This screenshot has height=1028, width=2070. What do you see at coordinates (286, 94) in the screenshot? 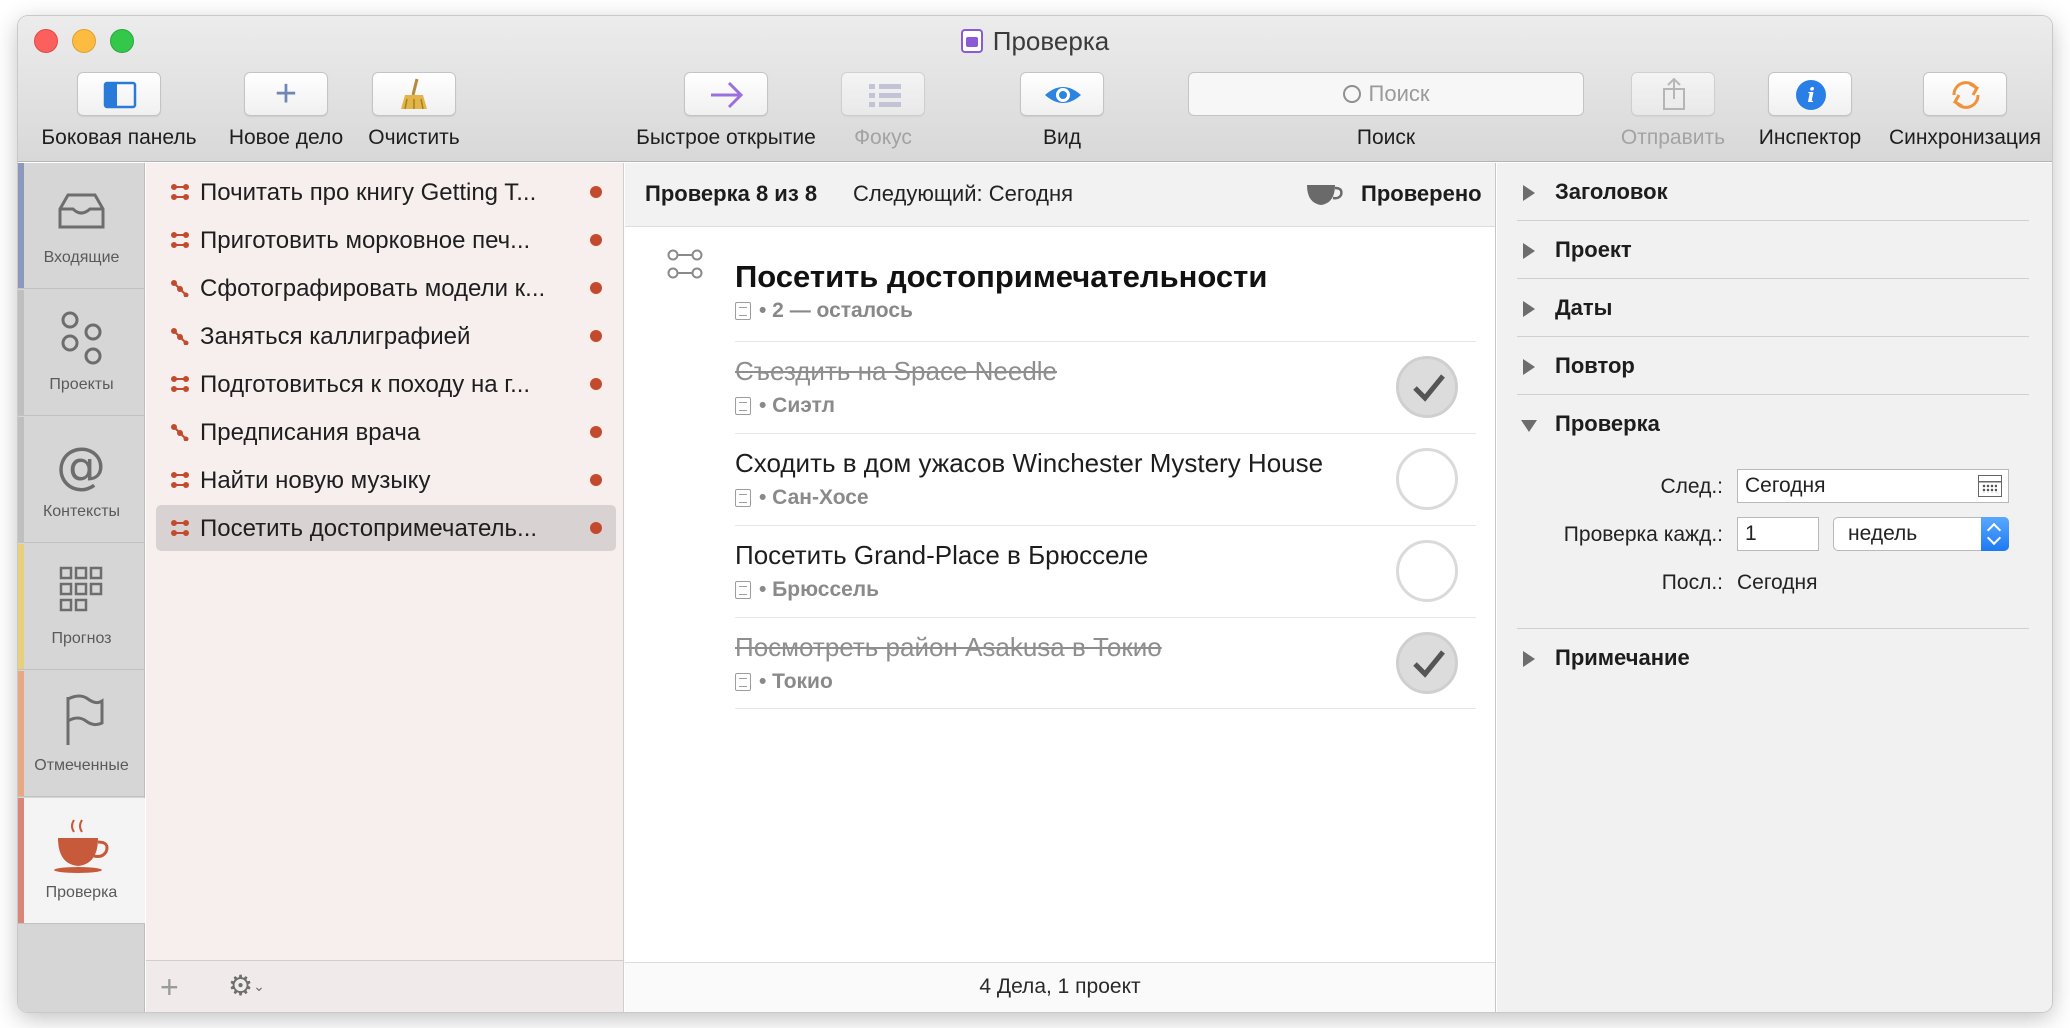
I see `new-action-button: +` at bounding box center [286, 94].